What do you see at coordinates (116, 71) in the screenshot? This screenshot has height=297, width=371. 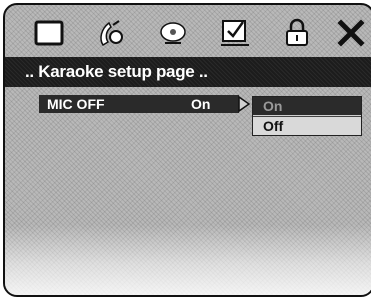 I see `page-title: .. Karaoke setup page ..` at bounding box center [116, 71].